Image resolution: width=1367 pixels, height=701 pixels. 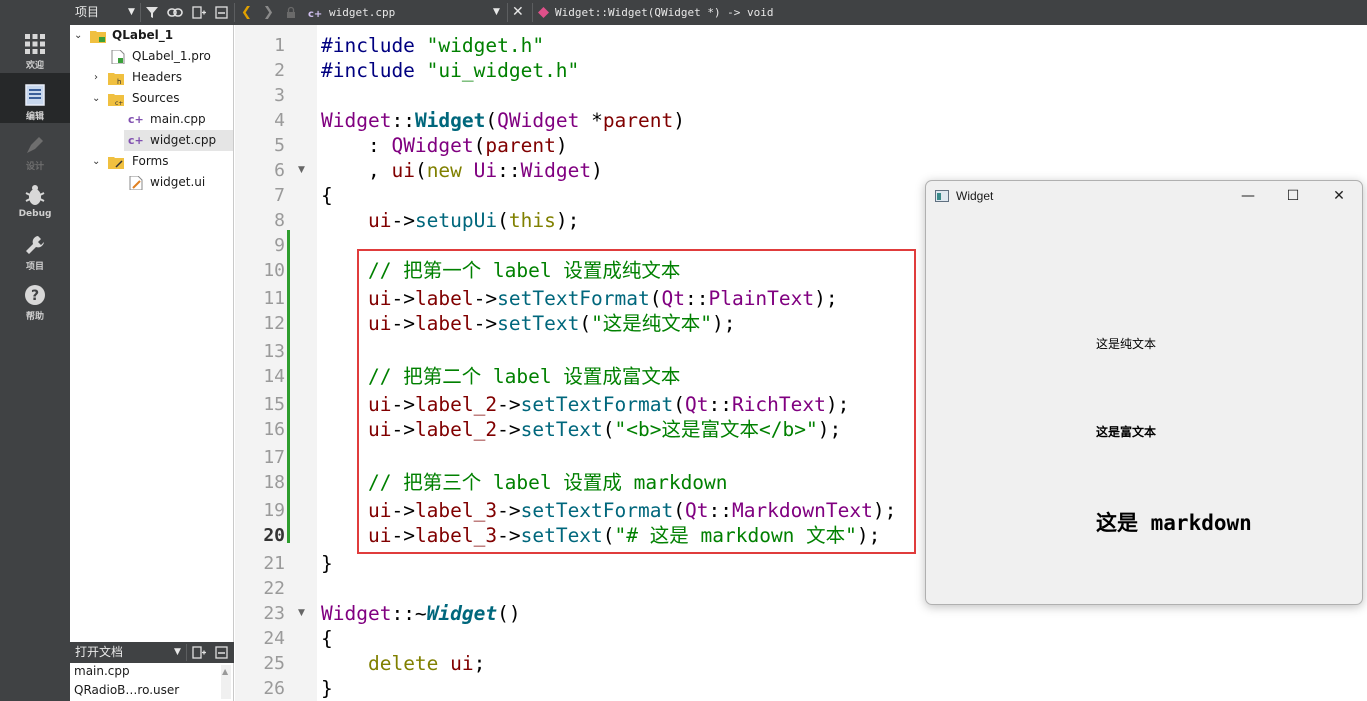 I want to click on mode-label: 编辑, so click(x=34, y=117).